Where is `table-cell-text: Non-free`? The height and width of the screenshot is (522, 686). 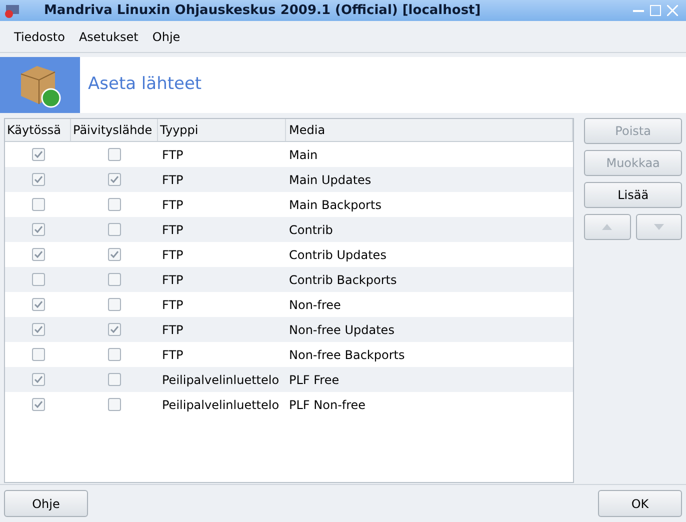
table-cell-text: Non-free is located at coordinates (314, 305).